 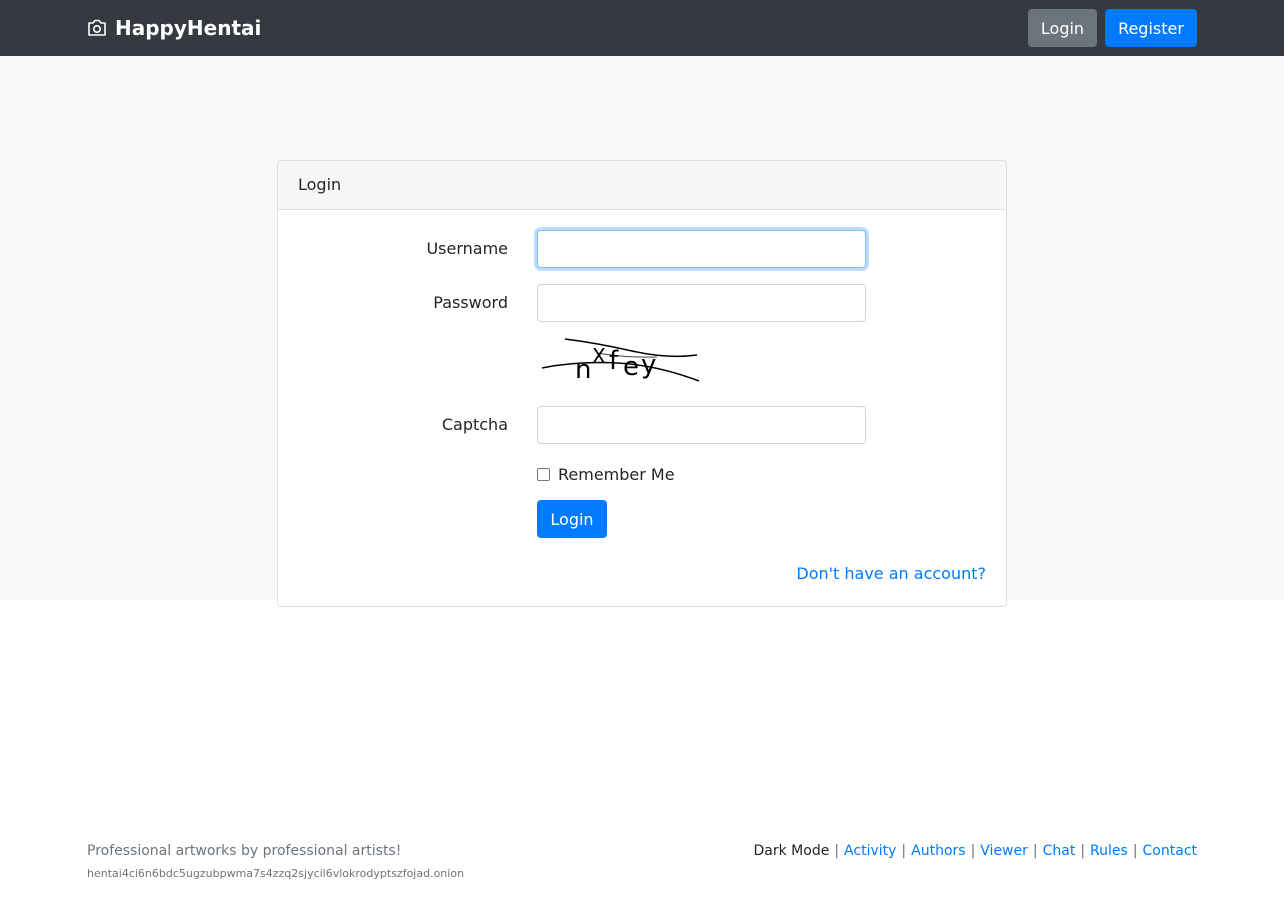 I want to click on footer-link-chat: Chat, so click(x=1059, y=851).